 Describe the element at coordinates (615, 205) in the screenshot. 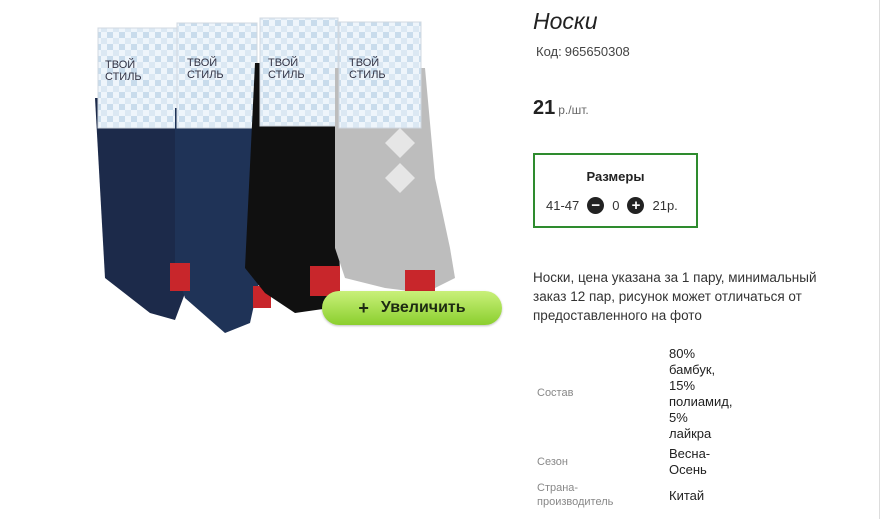

I see `size-quantity: 0` at that location.